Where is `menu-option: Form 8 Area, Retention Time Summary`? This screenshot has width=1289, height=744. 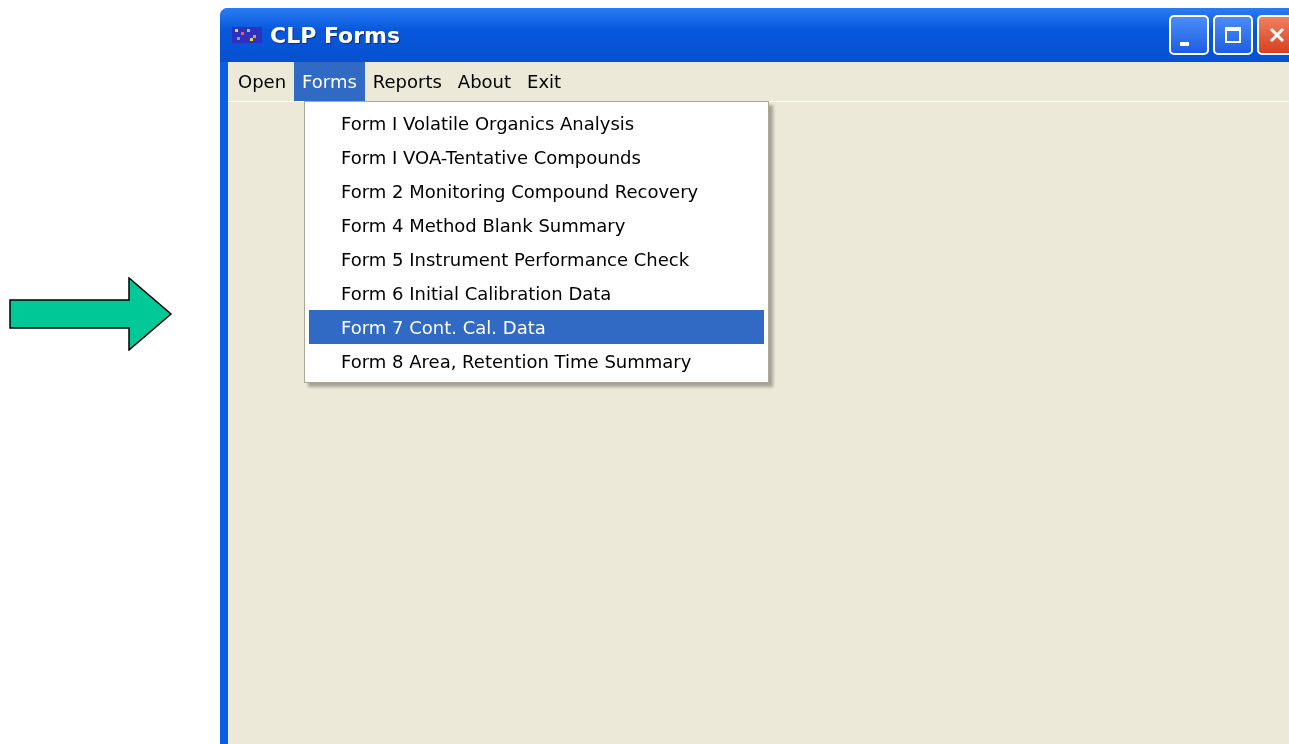 menu-option: Form 8 Area, Retention Time Summary is located at coordinates (536, 361).